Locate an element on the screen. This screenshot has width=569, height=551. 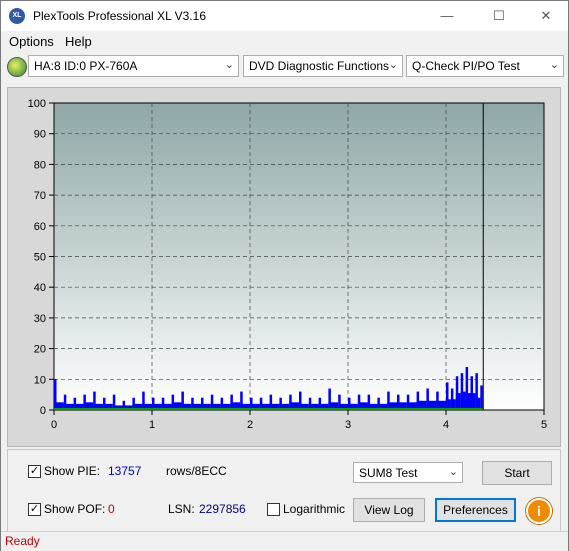
y-tick-label: 100 is located at coordinates (37, 104).